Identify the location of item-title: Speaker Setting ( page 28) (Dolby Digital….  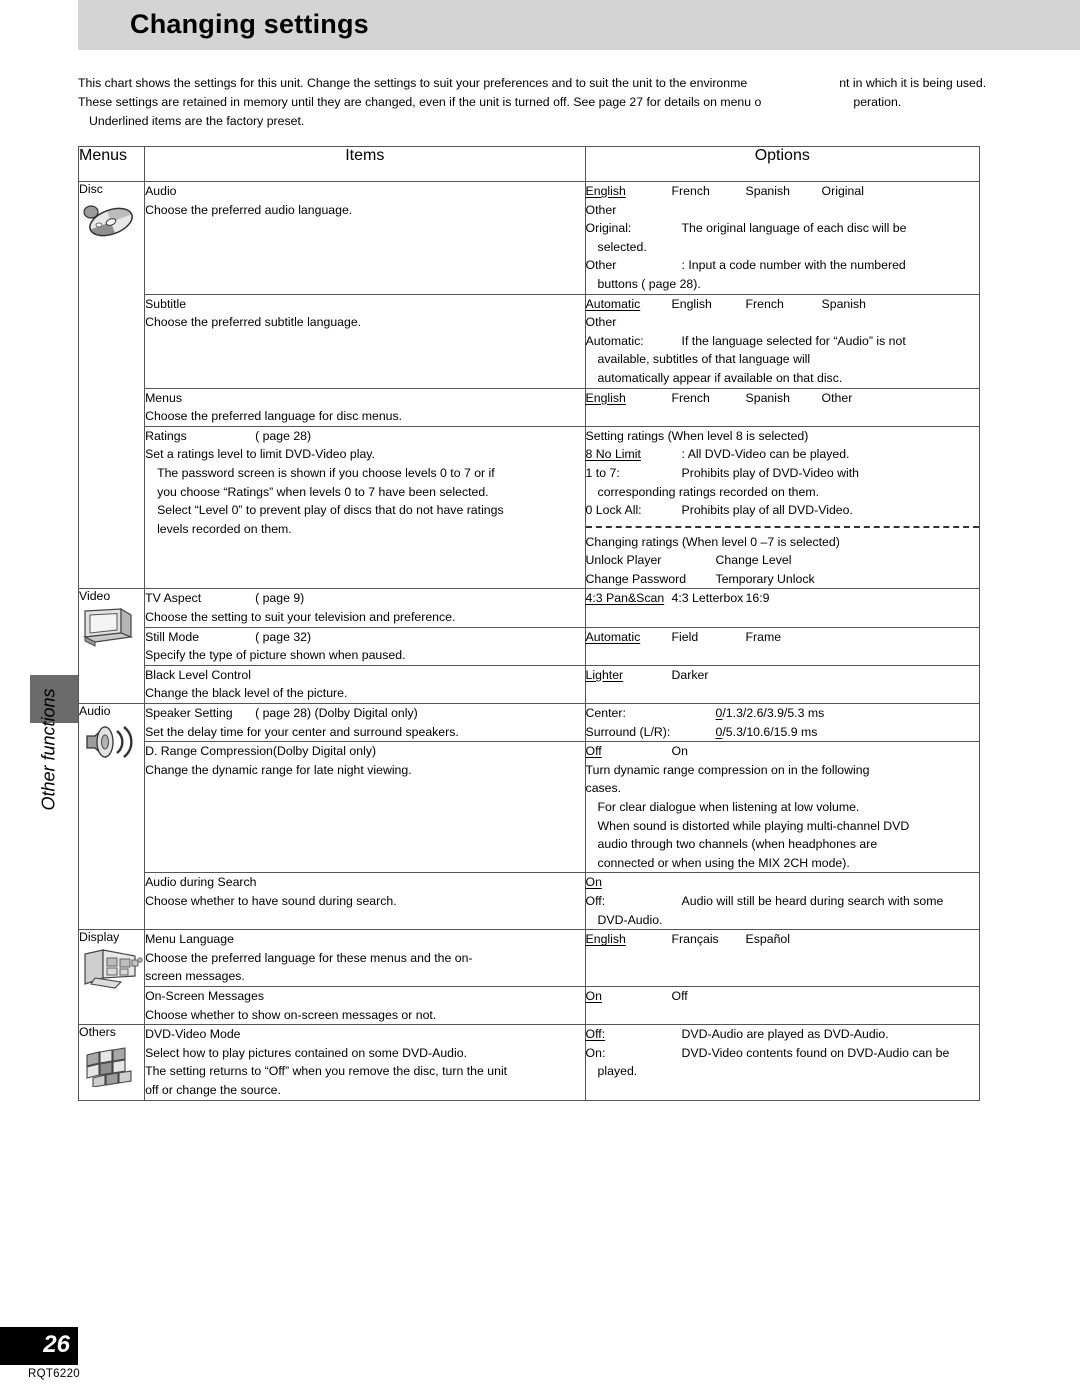
(364, 713).